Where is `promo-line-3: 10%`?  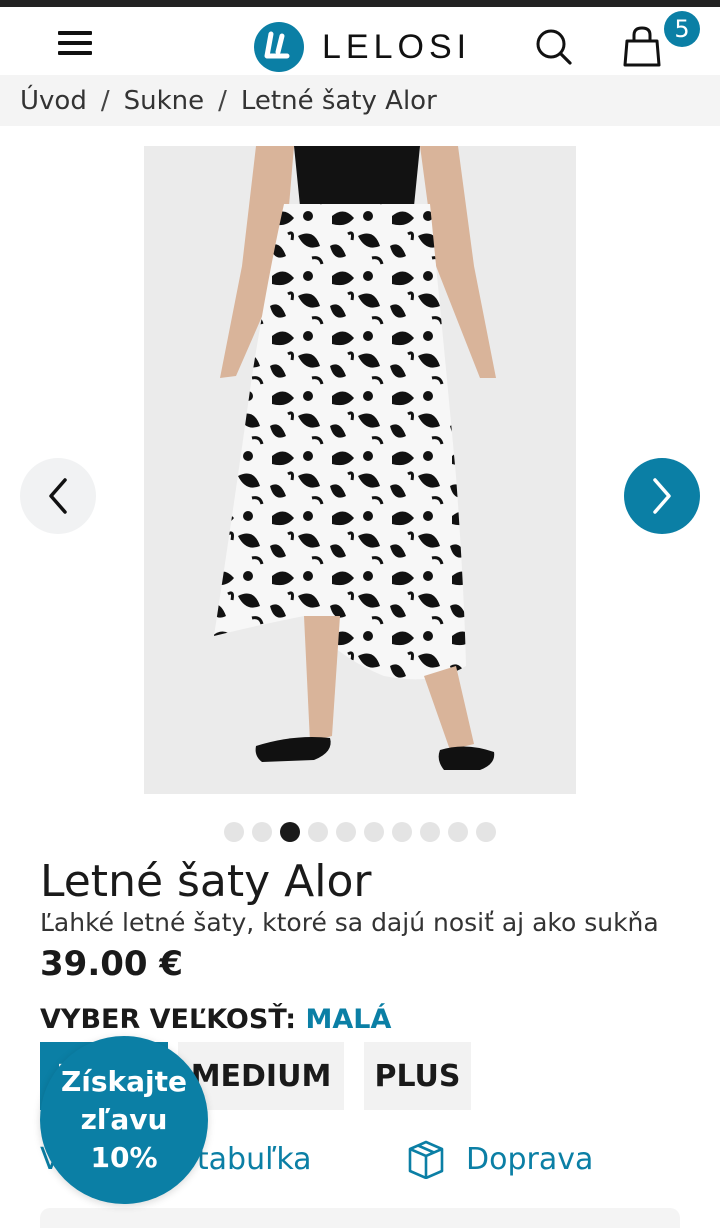 promo-line-3: 10% is located at coordinates (124, 1157).